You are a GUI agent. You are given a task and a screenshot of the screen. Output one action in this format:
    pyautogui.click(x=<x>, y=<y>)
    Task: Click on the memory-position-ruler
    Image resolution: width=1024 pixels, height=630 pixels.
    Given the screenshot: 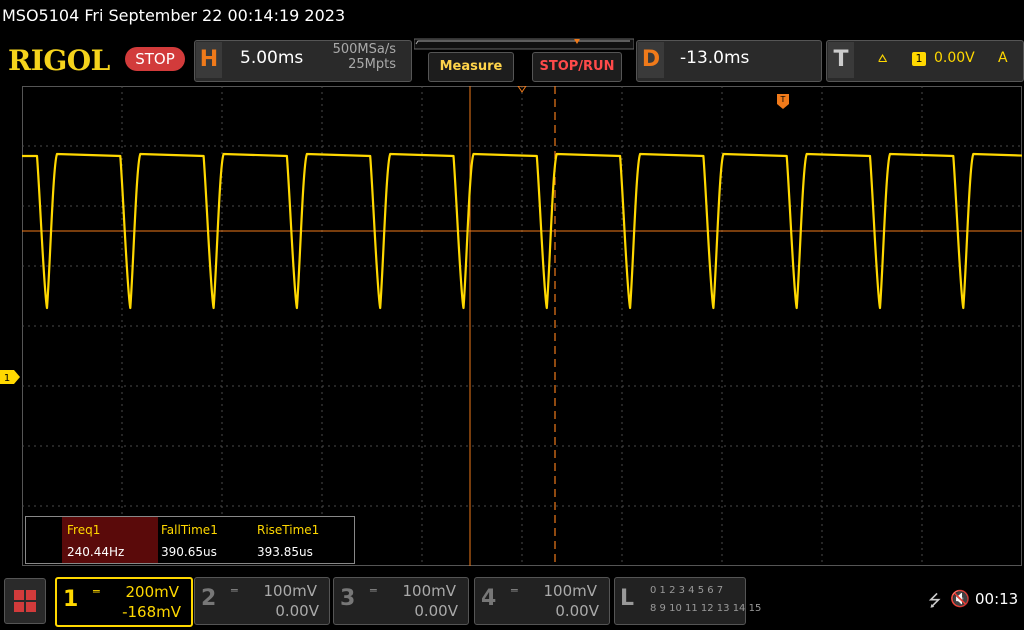 What is the action you would take?
    pyautogui.click(x=524, y=44)
    